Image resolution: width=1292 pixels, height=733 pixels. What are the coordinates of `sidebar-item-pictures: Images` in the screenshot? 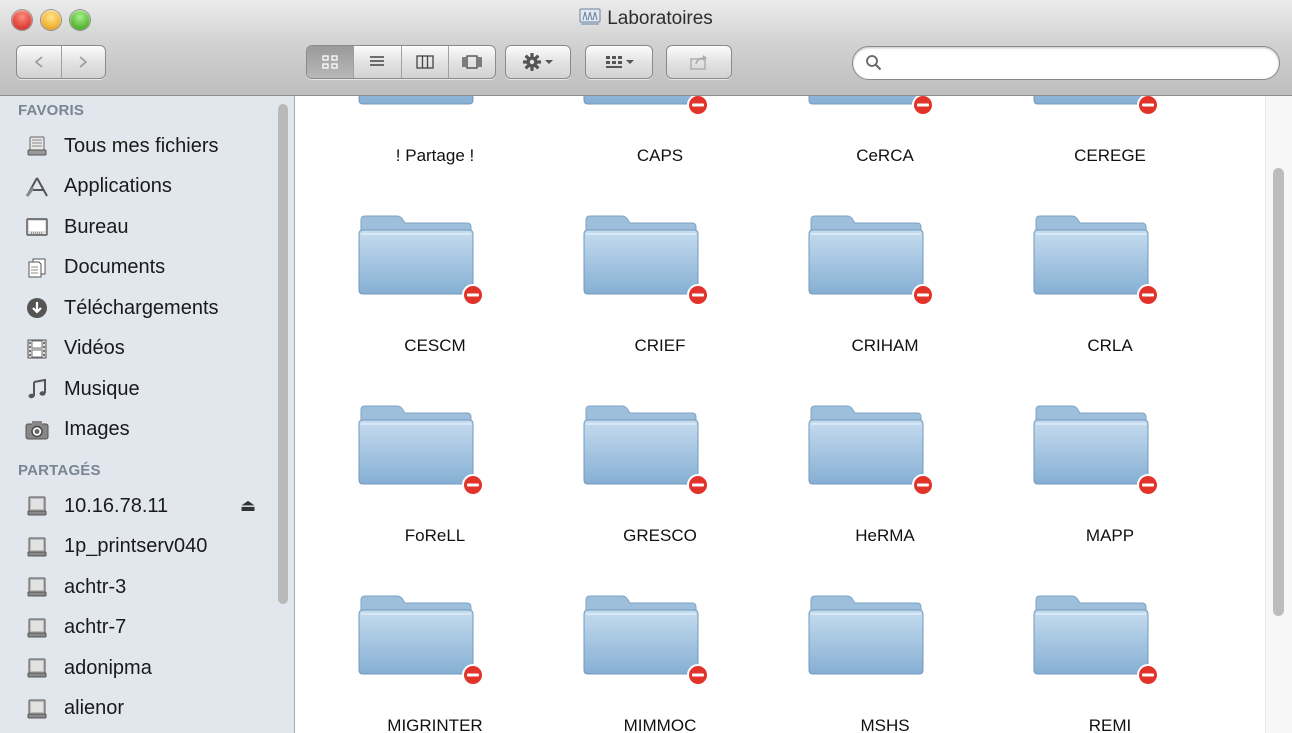 It's located at (147, 430).